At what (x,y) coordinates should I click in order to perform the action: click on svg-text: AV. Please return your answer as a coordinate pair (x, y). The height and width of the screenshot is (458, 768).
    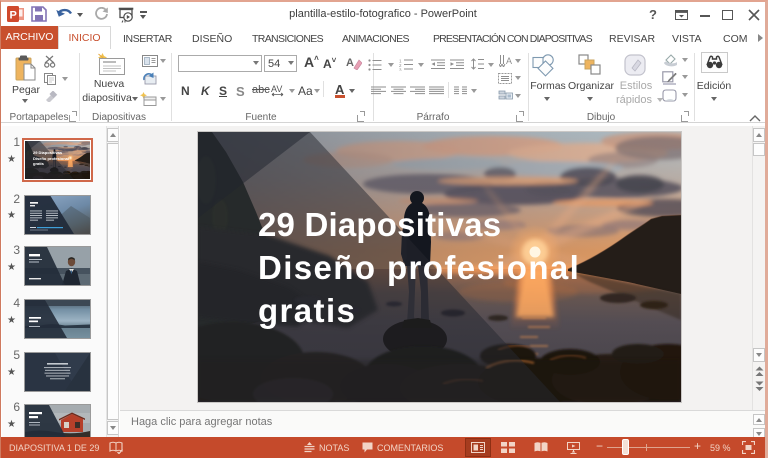
    Looking at the image, I should click on (276, 89).